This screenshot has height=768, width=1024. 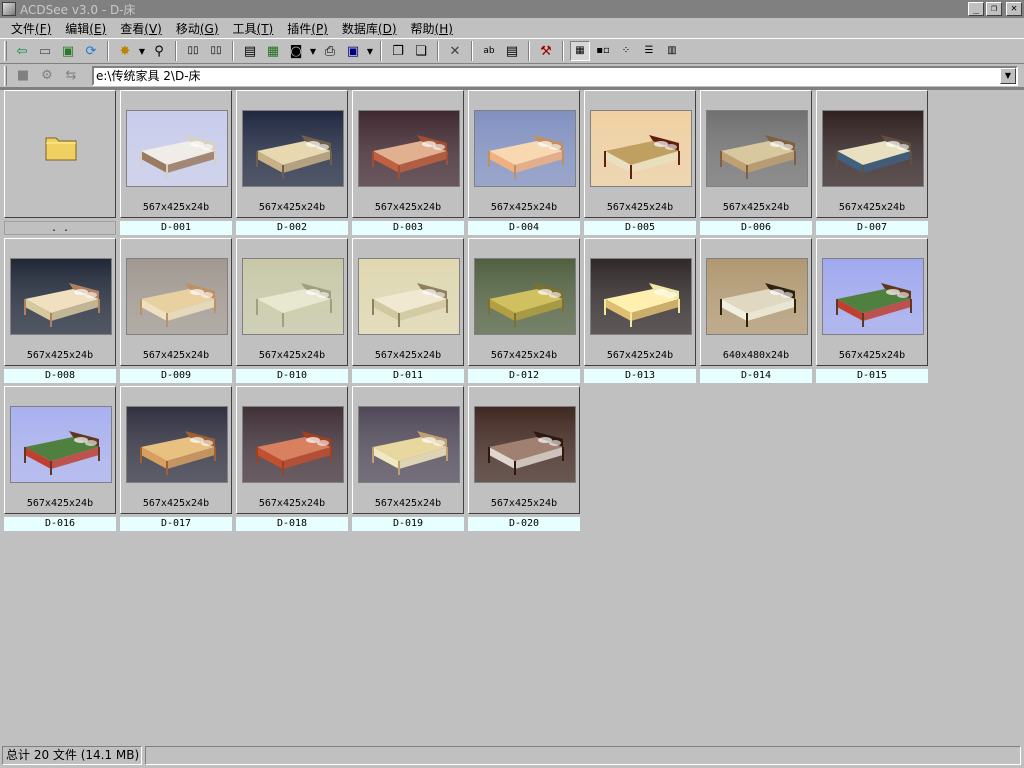 I want to click on menu-item-6: 数据库(D), so click(x=369, y=28).